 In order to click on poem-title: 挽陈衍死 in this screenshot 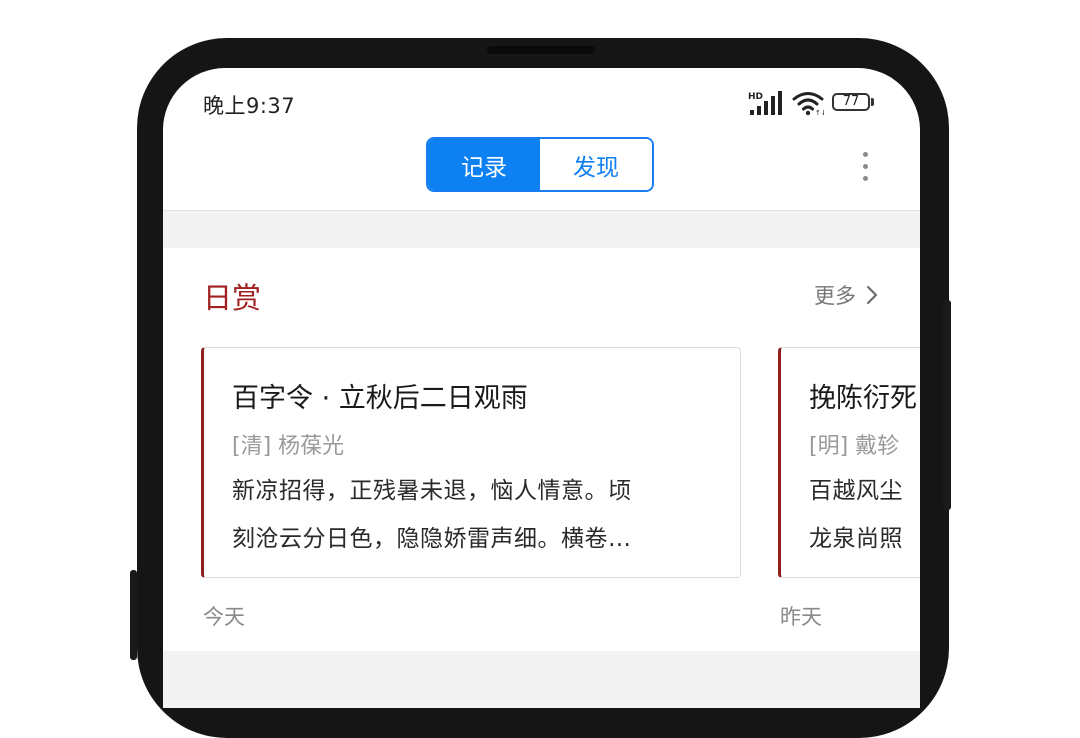, I will do `click(863, 398)`.